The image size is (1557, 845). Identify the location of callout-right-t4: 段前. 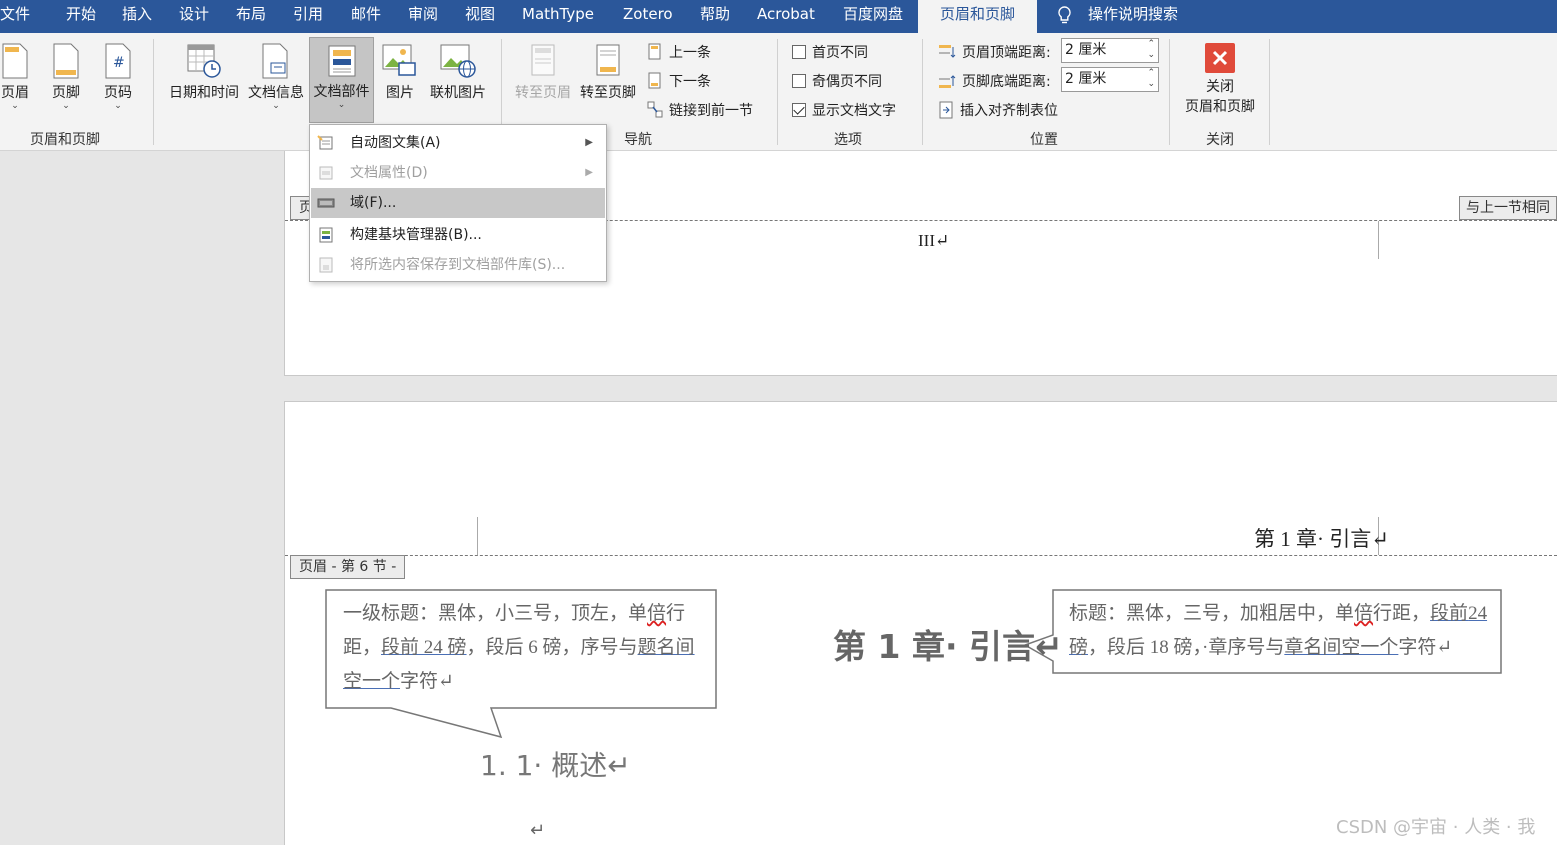
(1449, 613).